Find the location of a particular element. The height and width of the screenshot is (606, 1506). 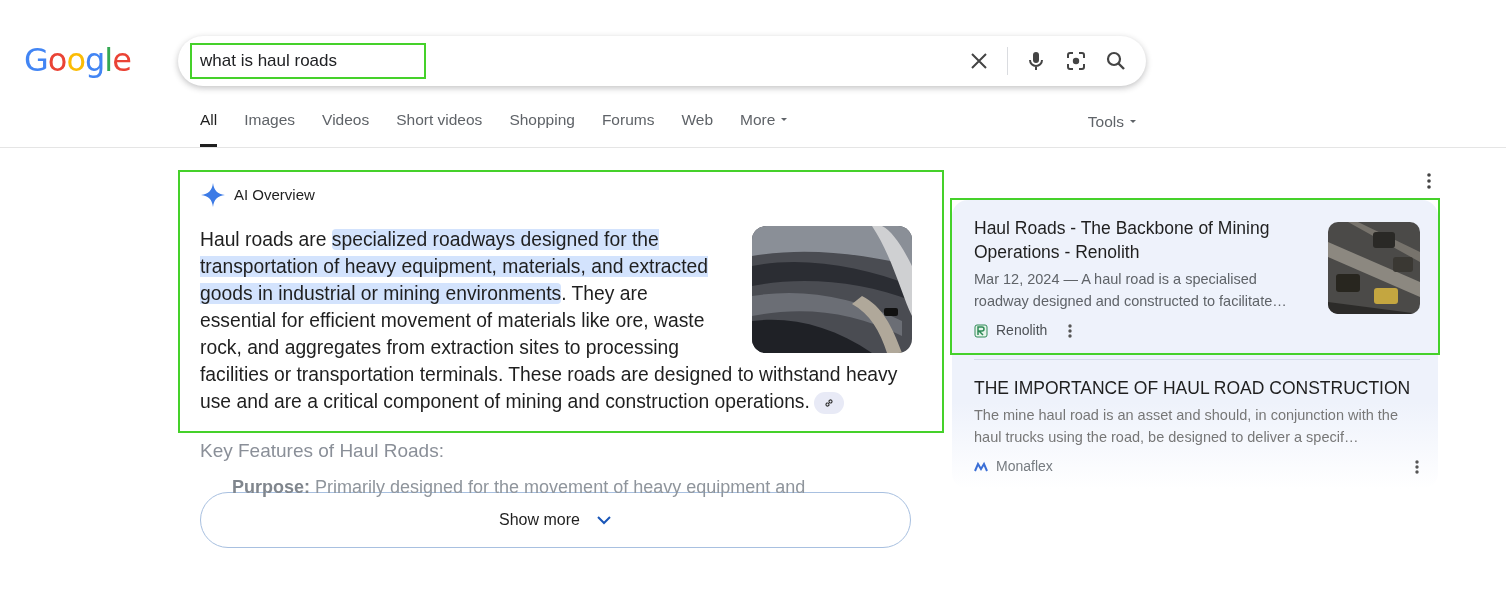

search-result: THE IMPORTANCE OF HAUL ROAD CONSTRUCTION The mine haul road is an asset and should, in conjunction with the haul trucks using the road, be designed to deliver a specif… Monaflex is located at coordinates (1195, 424).